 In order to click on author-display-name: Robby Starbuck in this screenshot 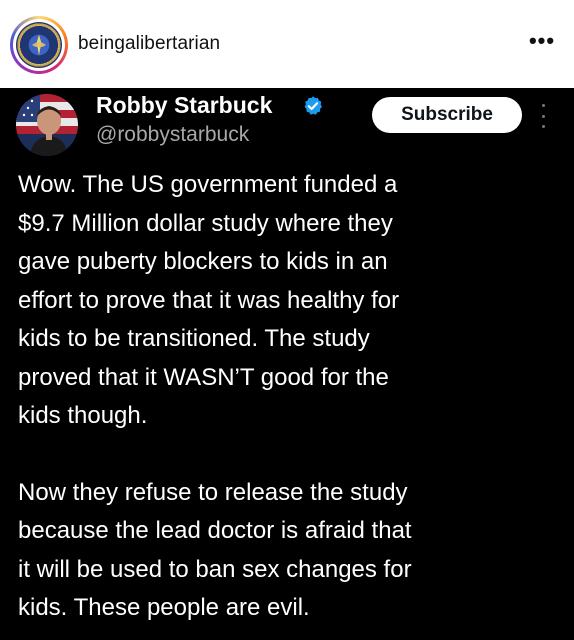, I will do `click(184, 105)`.